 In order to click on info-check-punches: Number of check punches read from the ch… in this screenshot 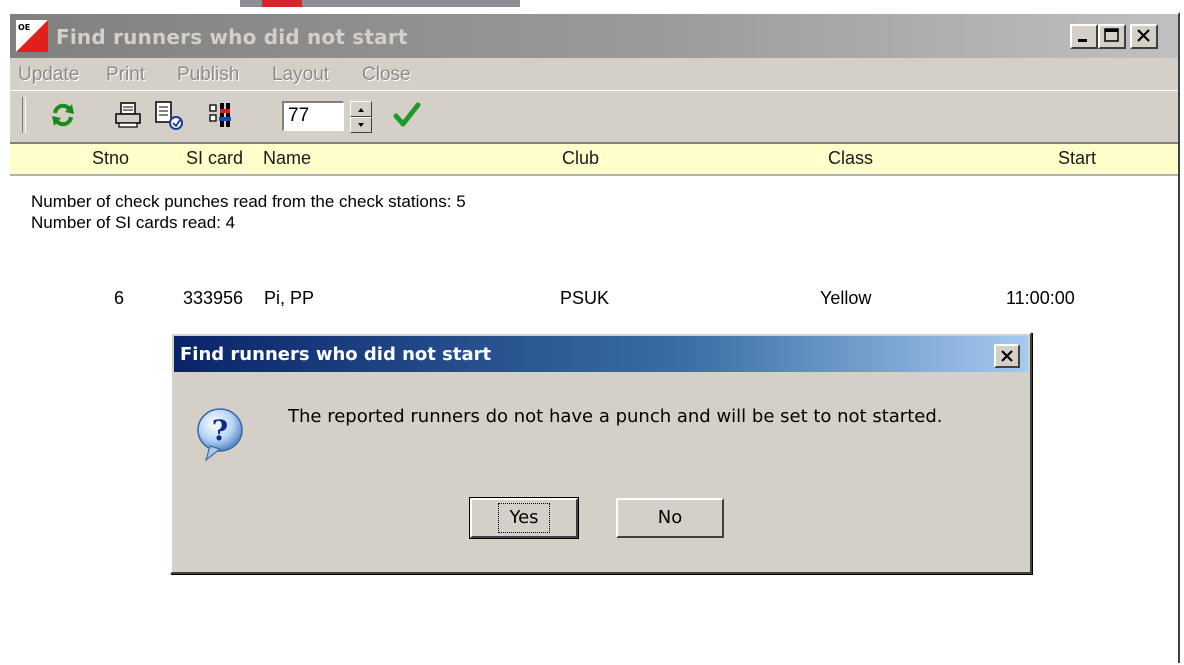, I will do `click(248, 201)`.